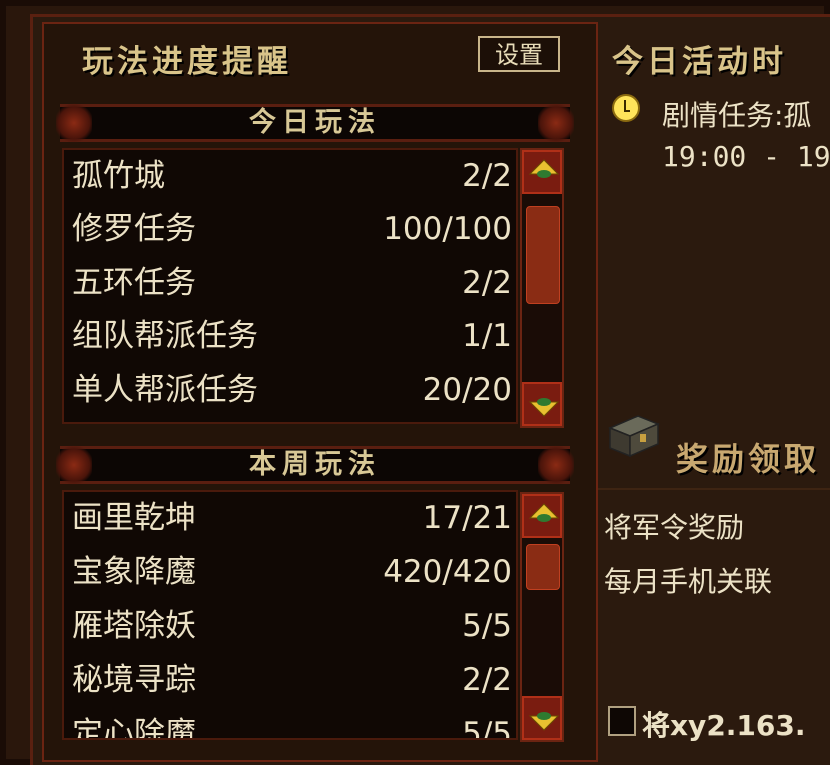 The width and height of the screenshot is (830, 765). I want to click on event-name: 剧情任务:孤, so click(736, 114).